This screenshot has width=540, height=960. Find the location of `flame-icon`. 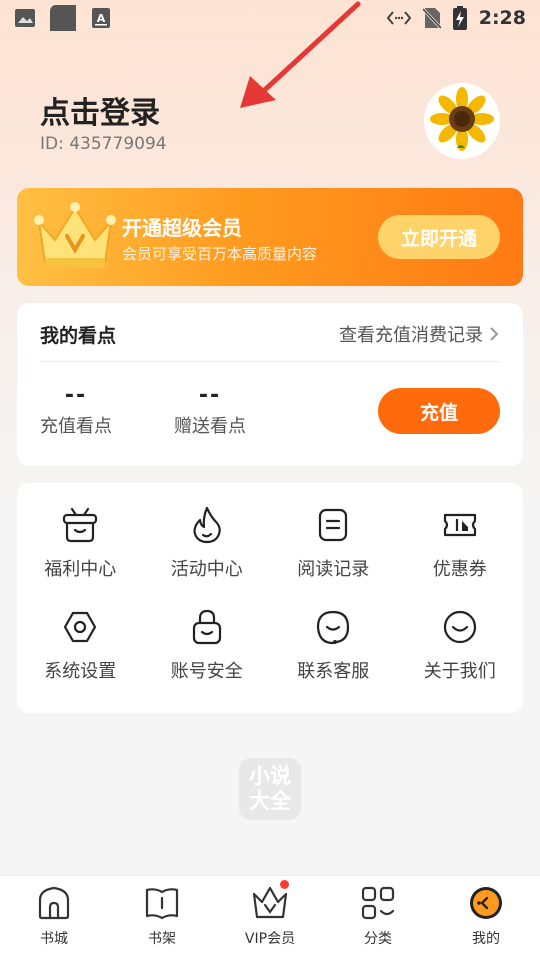

flame-icon is located at coordinates (207, 525).